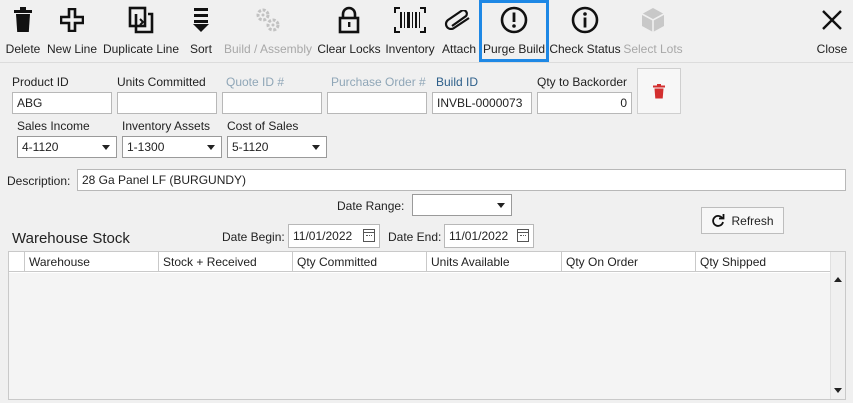 The width and height of the screenshot is (853, 403). I want to click on inventory-assets-label: Inventory Assets, so click(166, 126).